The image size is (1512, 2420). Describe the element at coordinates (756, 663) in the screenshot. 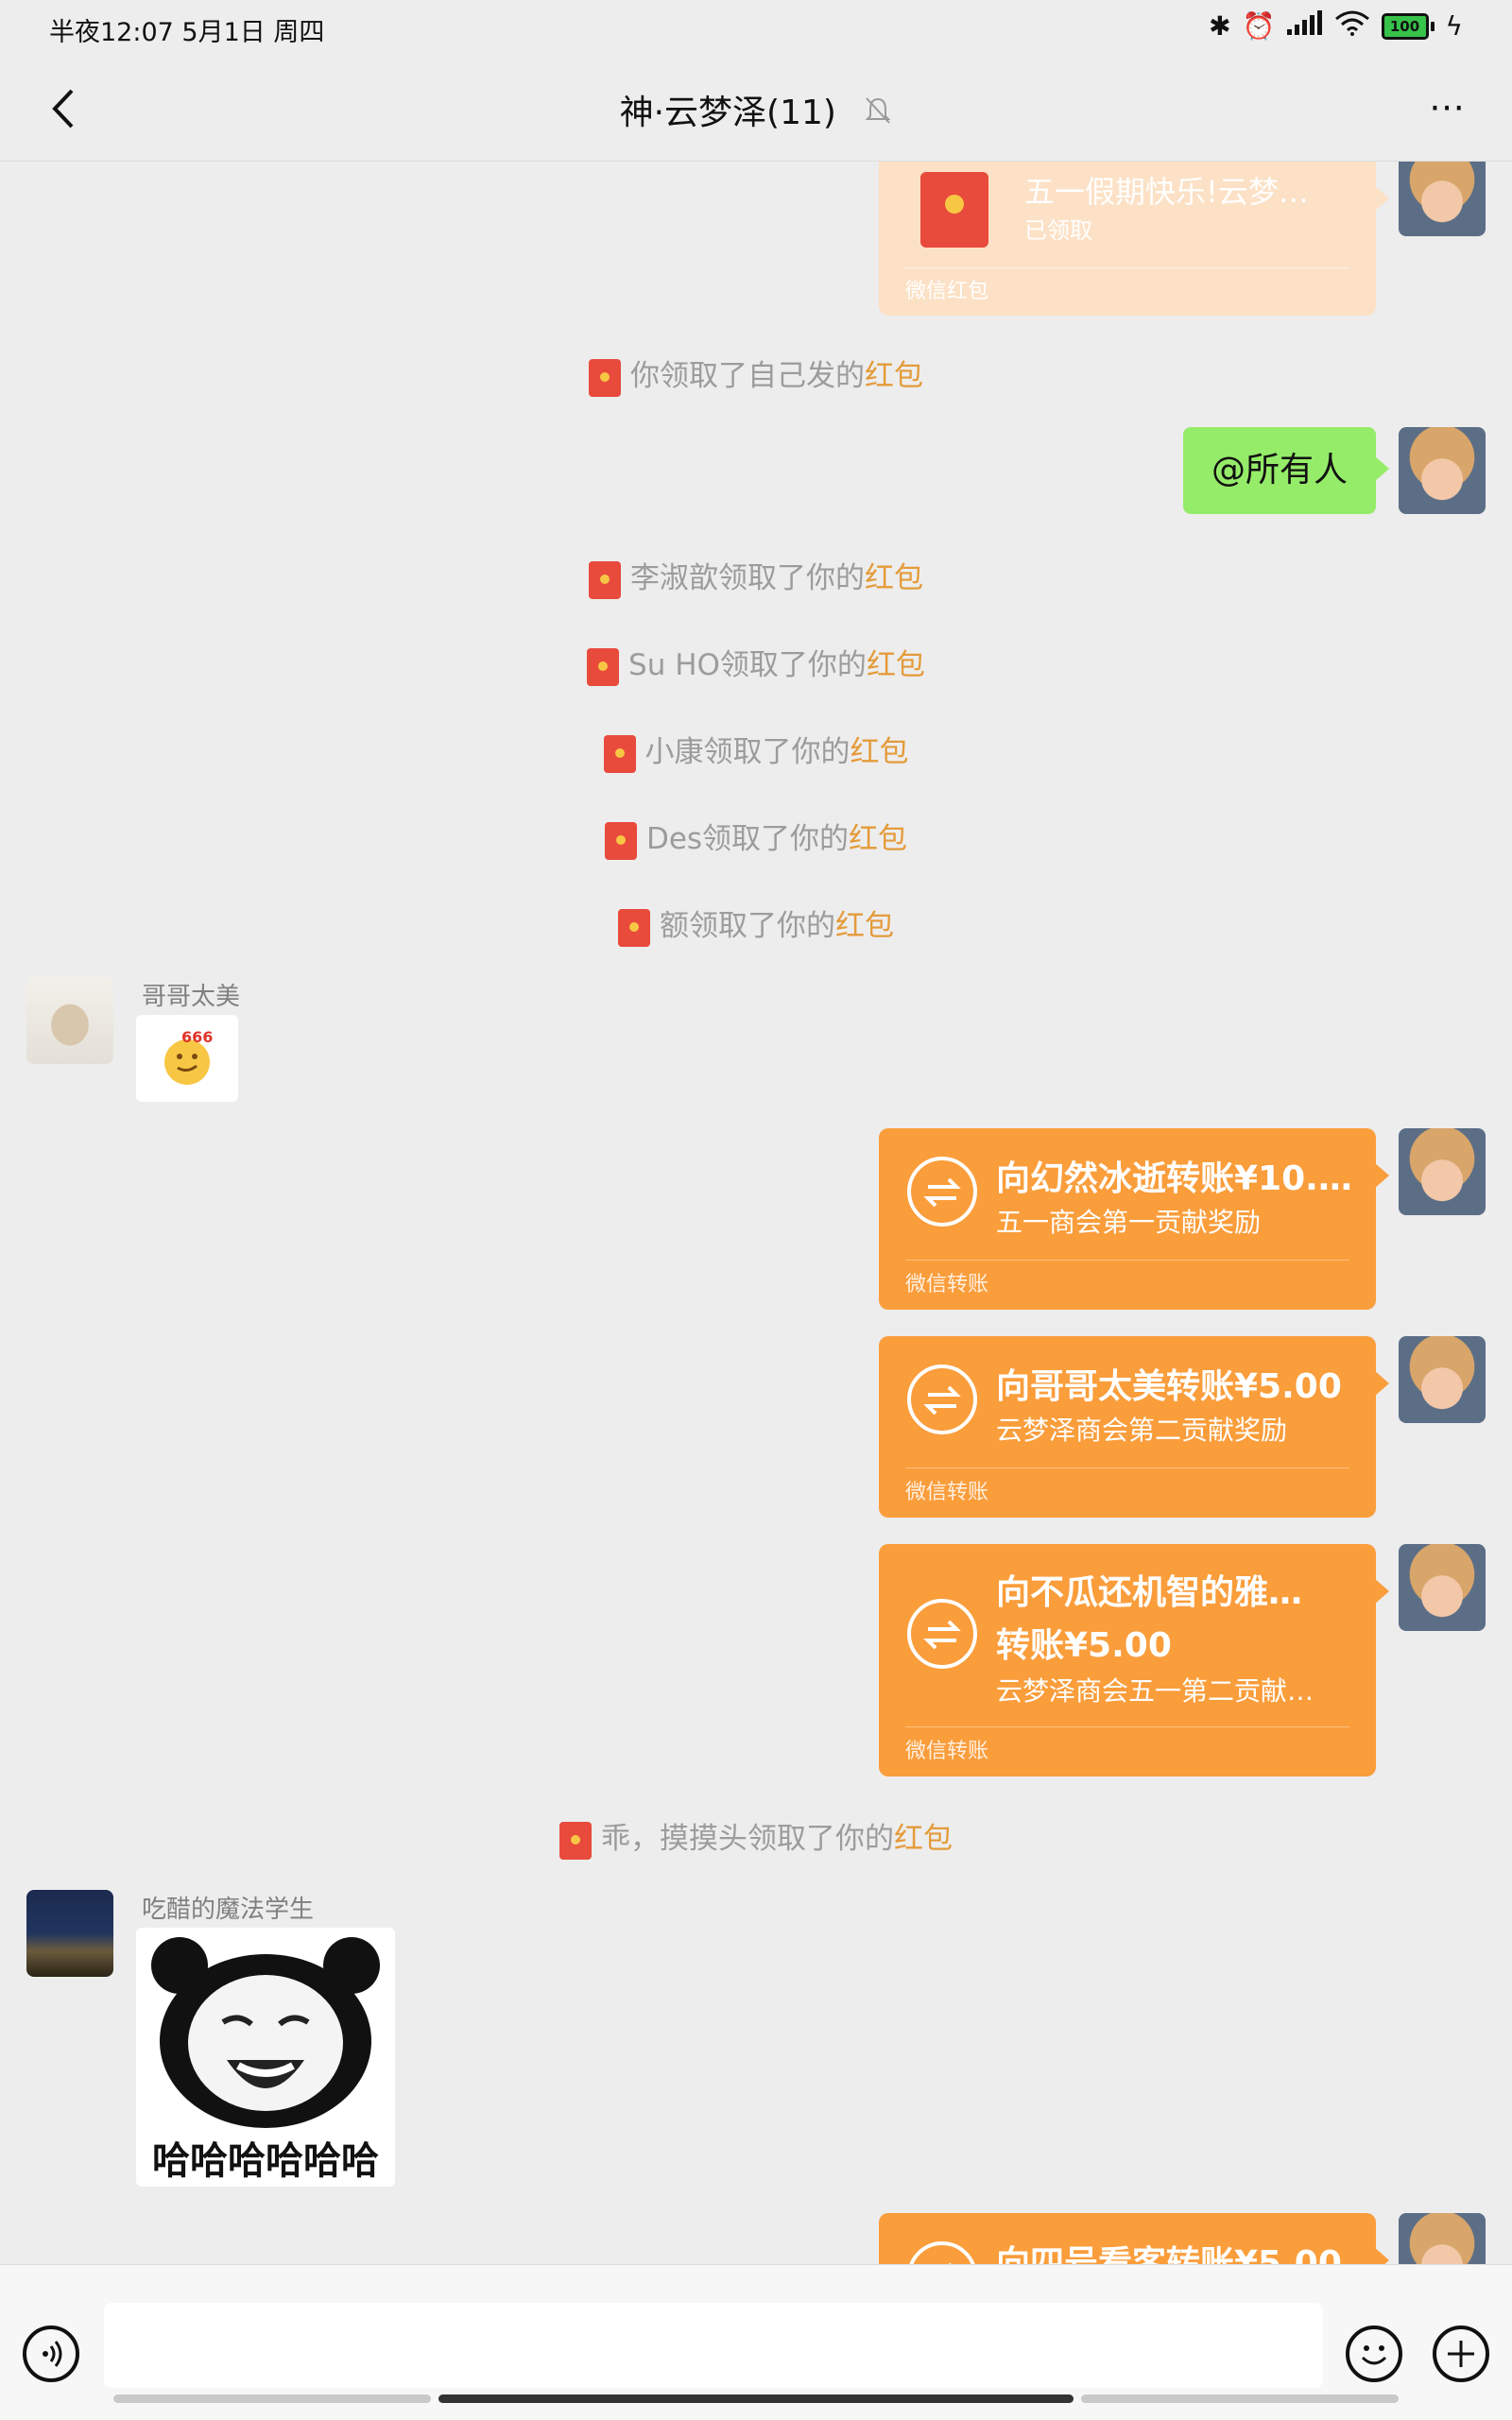

I see `system-message: Su HO领取了你的红包` at that location.